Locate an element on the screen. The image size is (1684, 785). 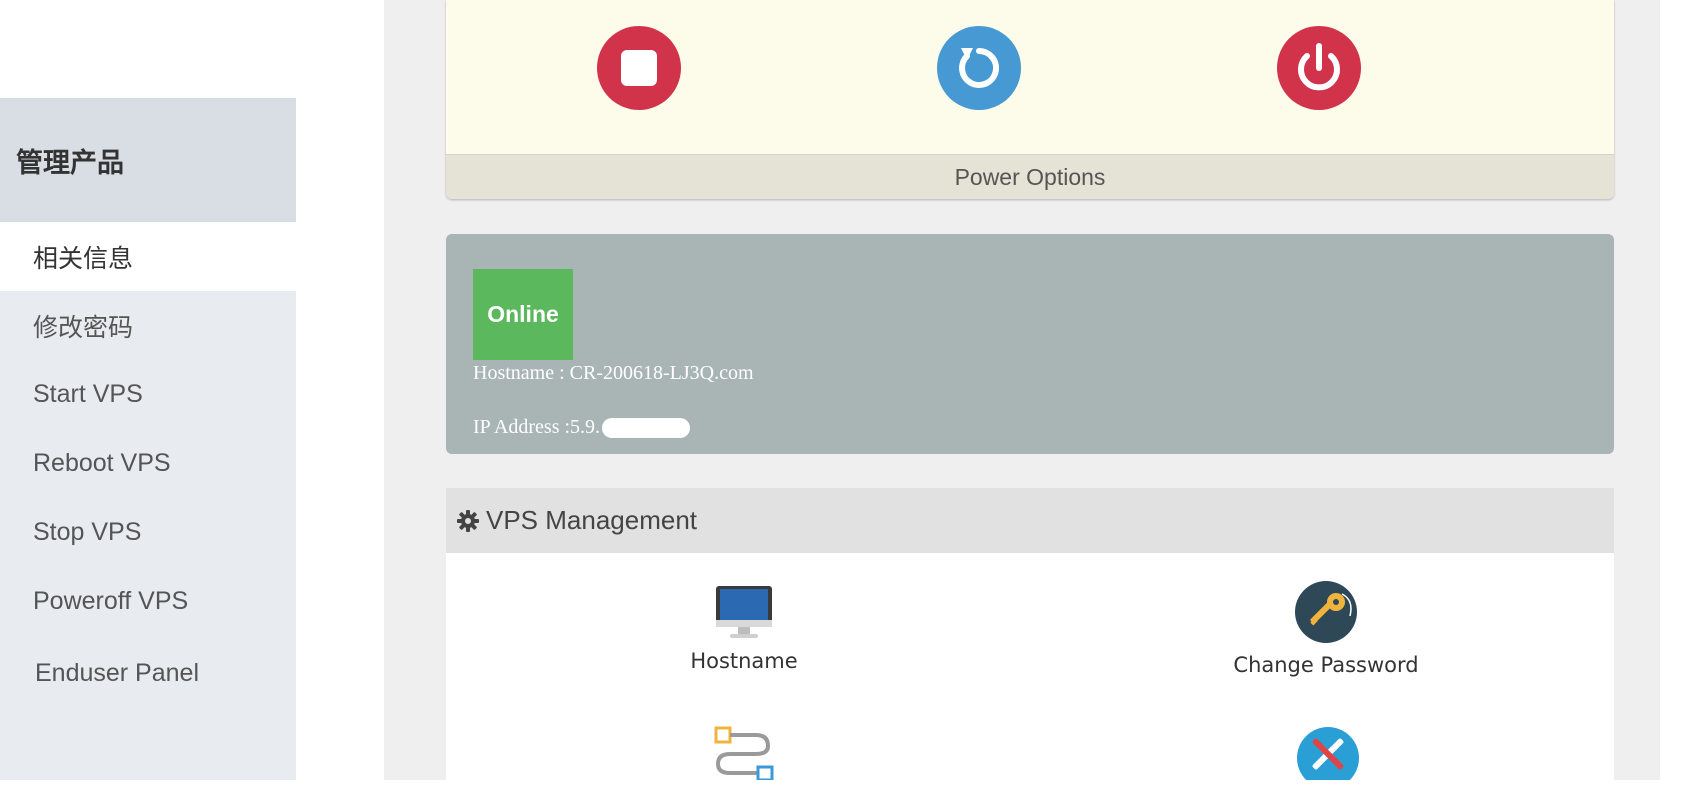
sidebar-item-start-vps: Start VPS is located at coordinates (148, 394).